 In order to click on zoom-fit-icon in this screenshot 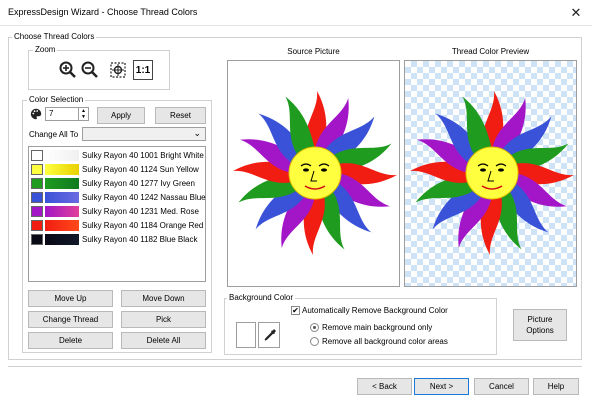, I will do `click(118, 70)`.